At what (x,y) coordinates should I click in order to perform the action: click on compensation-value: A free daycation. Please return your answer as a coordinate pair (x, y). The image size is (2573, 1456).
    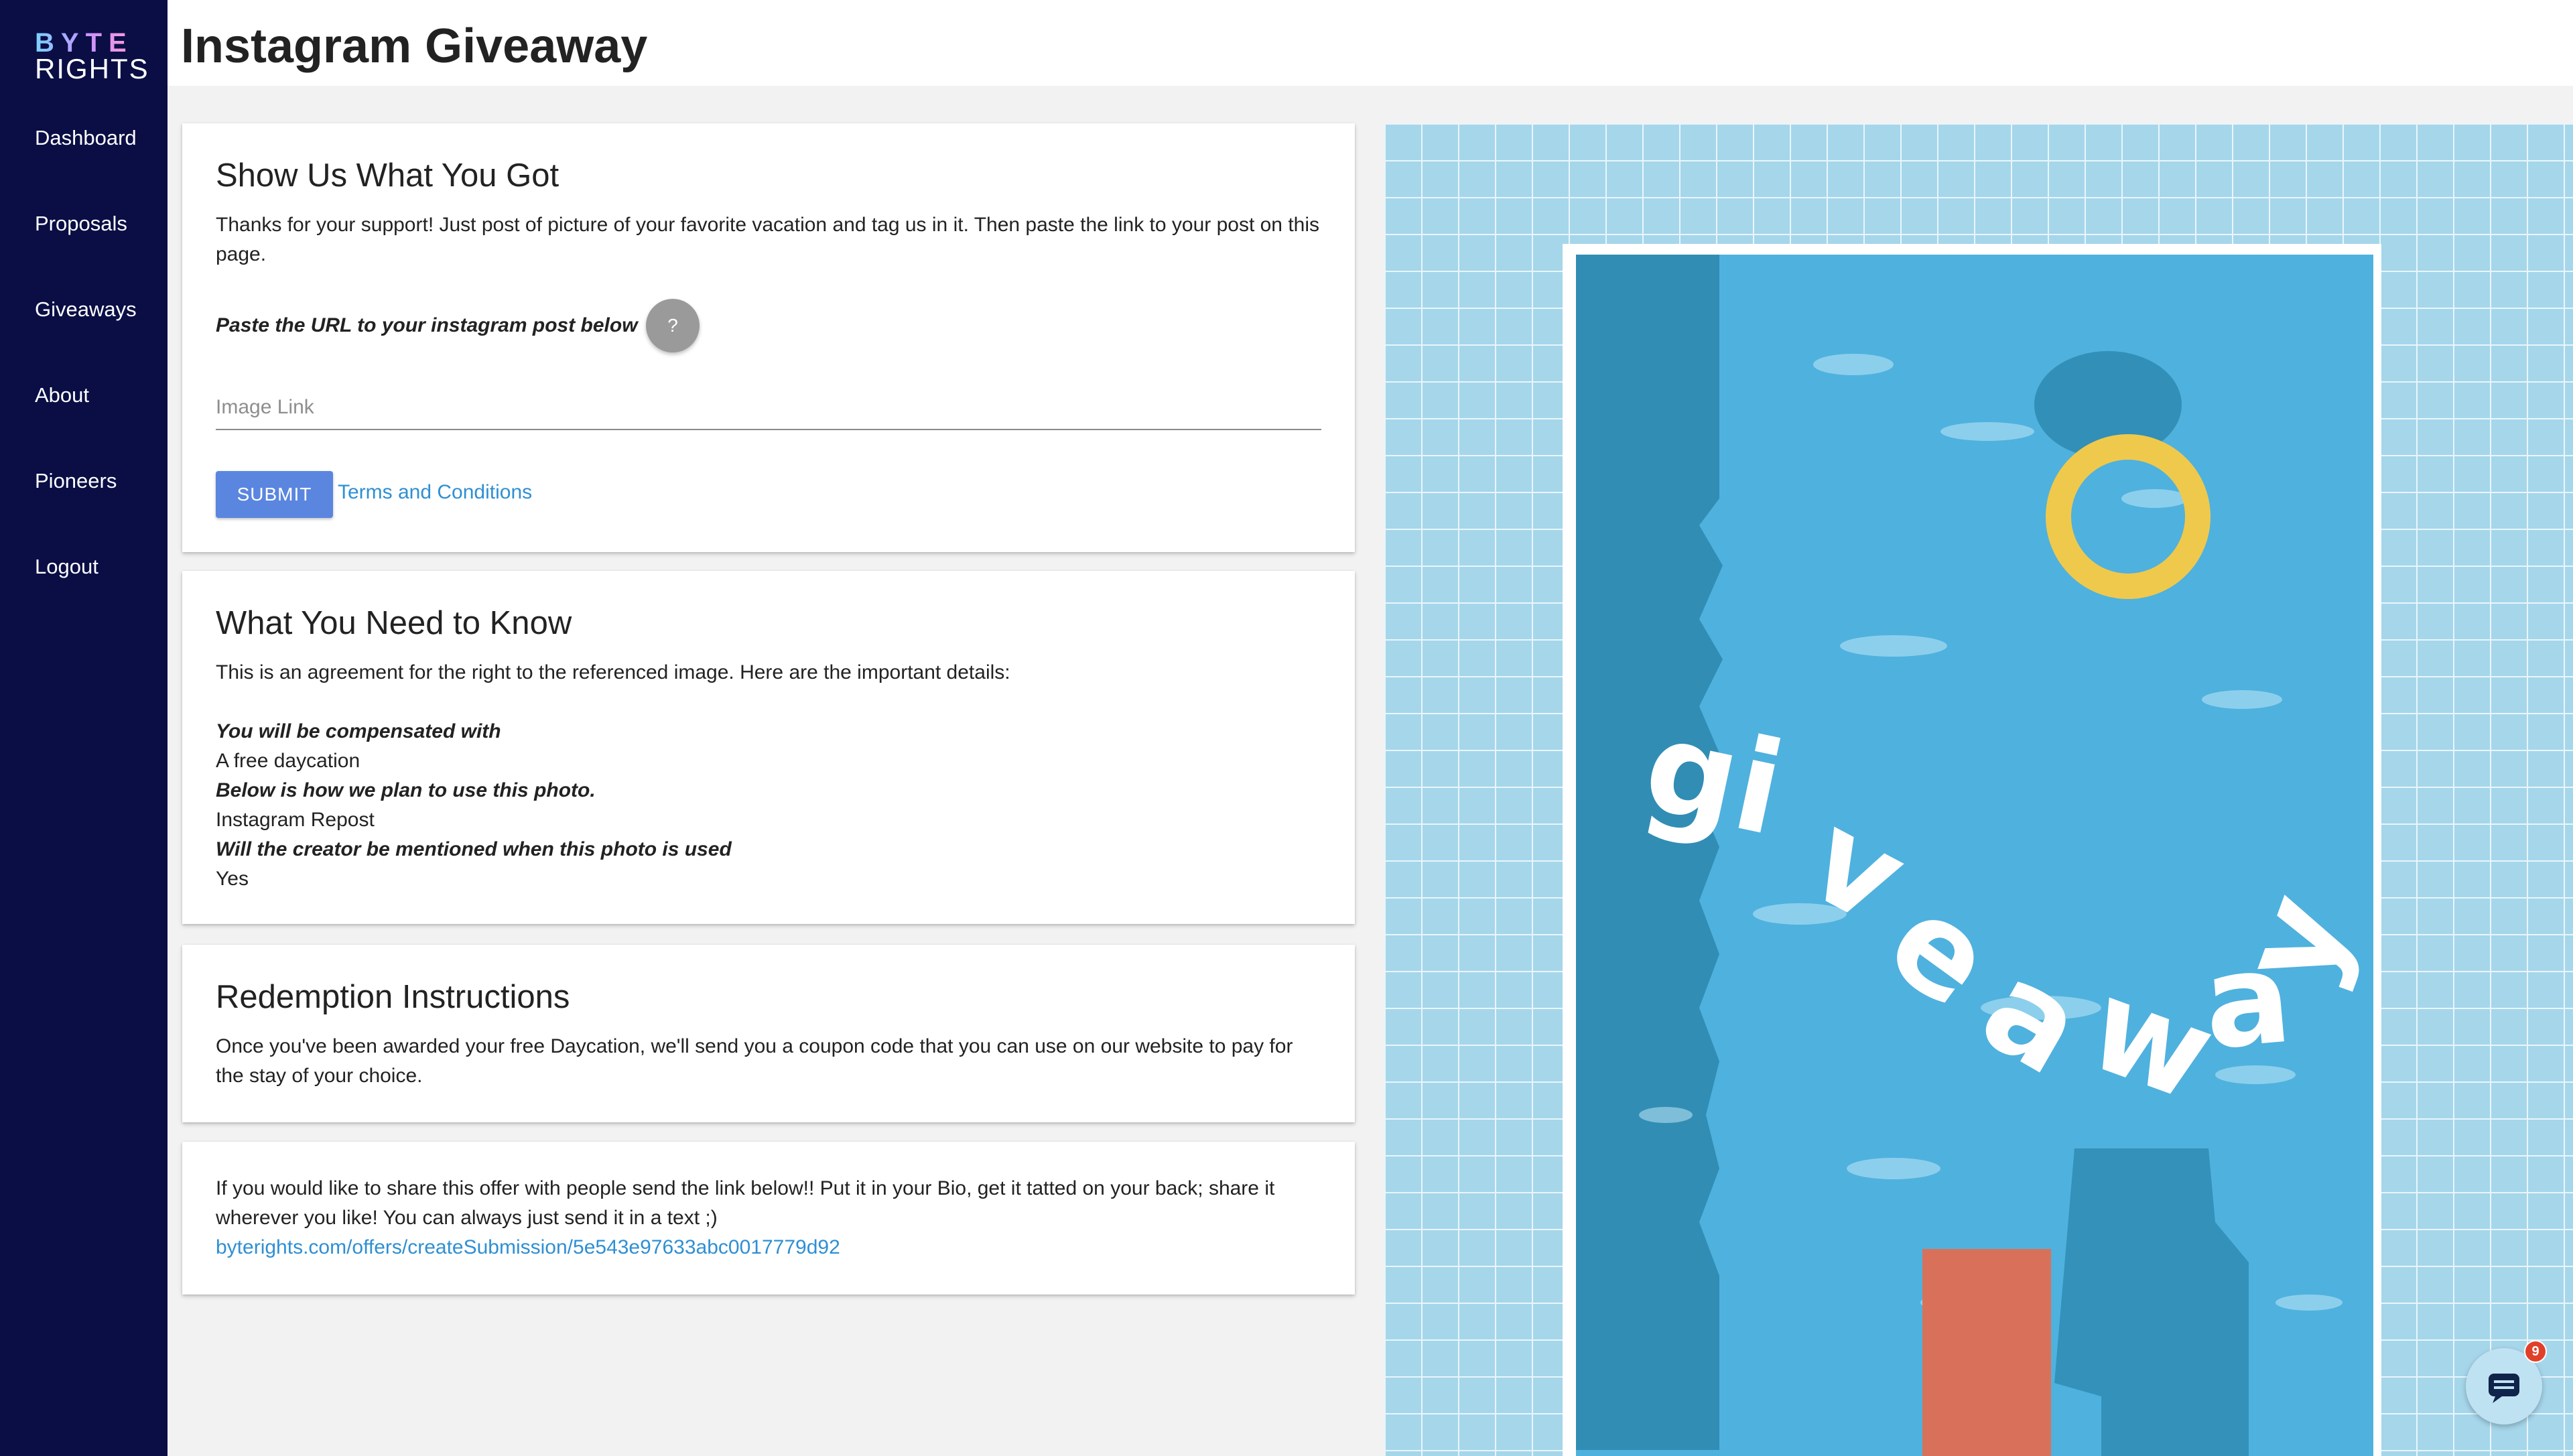
    Looking at the image, I should click on (288, 761).